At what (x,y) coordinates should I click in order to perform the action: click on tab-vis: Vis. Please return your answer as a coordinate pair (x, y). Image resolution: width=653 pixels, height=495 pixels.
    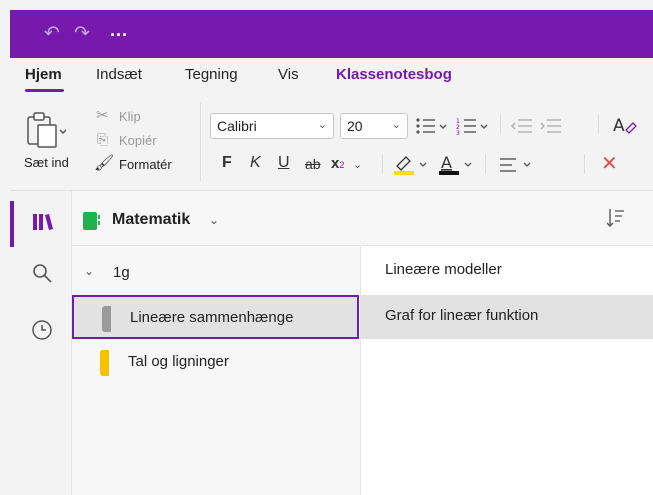
    Looking at the image, I should click on (288, 74).